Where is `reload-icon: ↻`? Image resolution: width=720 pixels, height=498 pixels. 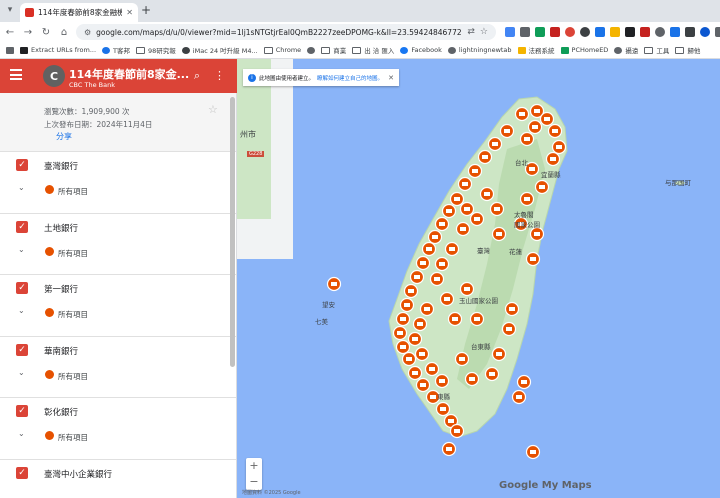 reload-icon: ↻ is located at coordinates (46, 32).